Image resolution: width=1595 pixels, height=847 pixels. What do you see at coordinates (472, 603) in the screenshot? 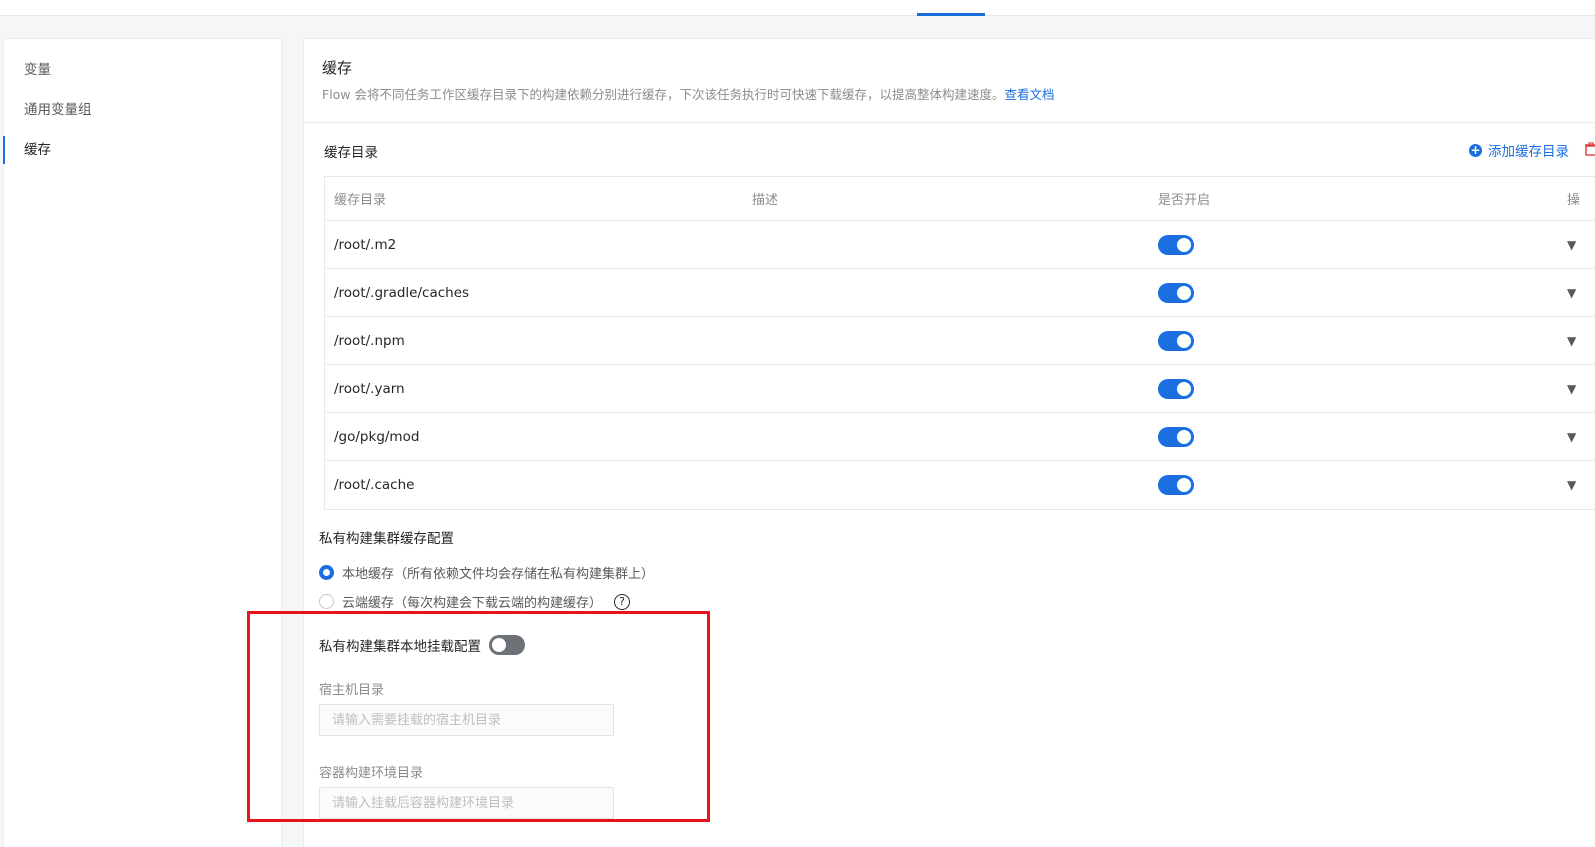
I see `radio-cloud-cache-label: 云端缓存（每次构建会下载云端的构建缓存）` at bounding box center [472, 603].